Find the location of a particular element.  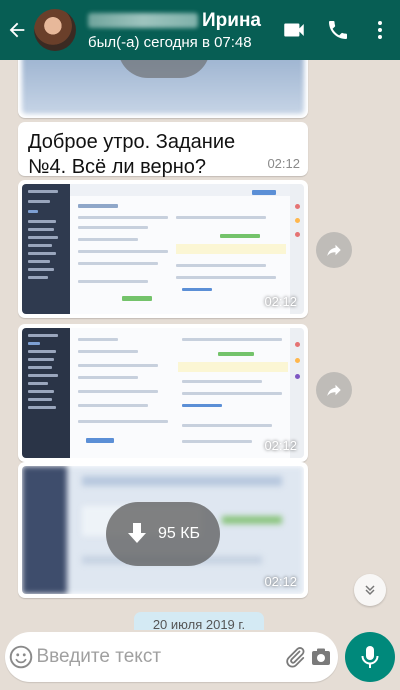

download-button: 95 КБ is located at coordinates (163, 534).